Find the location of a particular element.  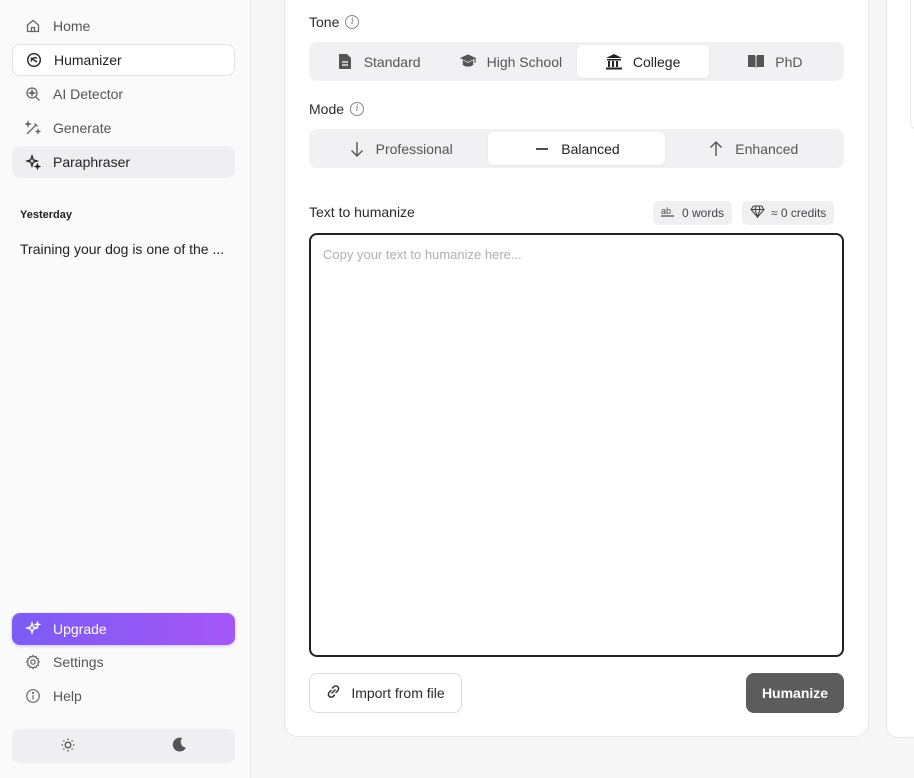

mode-option-professional: Professional is located at coordinates (400, 148).